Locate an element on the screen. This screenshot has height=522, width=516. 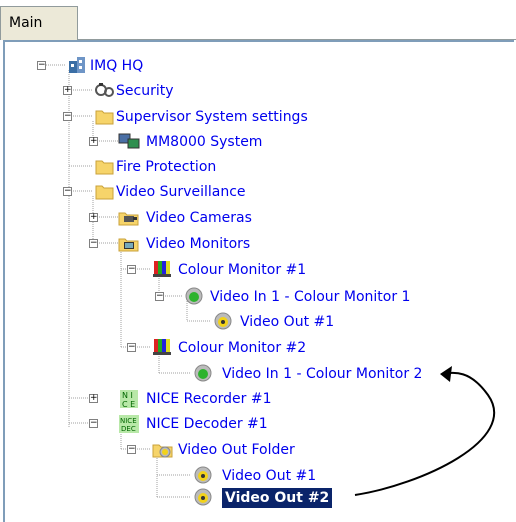
collapse-nice-dec-button: − is located at coordinates (93, 423).